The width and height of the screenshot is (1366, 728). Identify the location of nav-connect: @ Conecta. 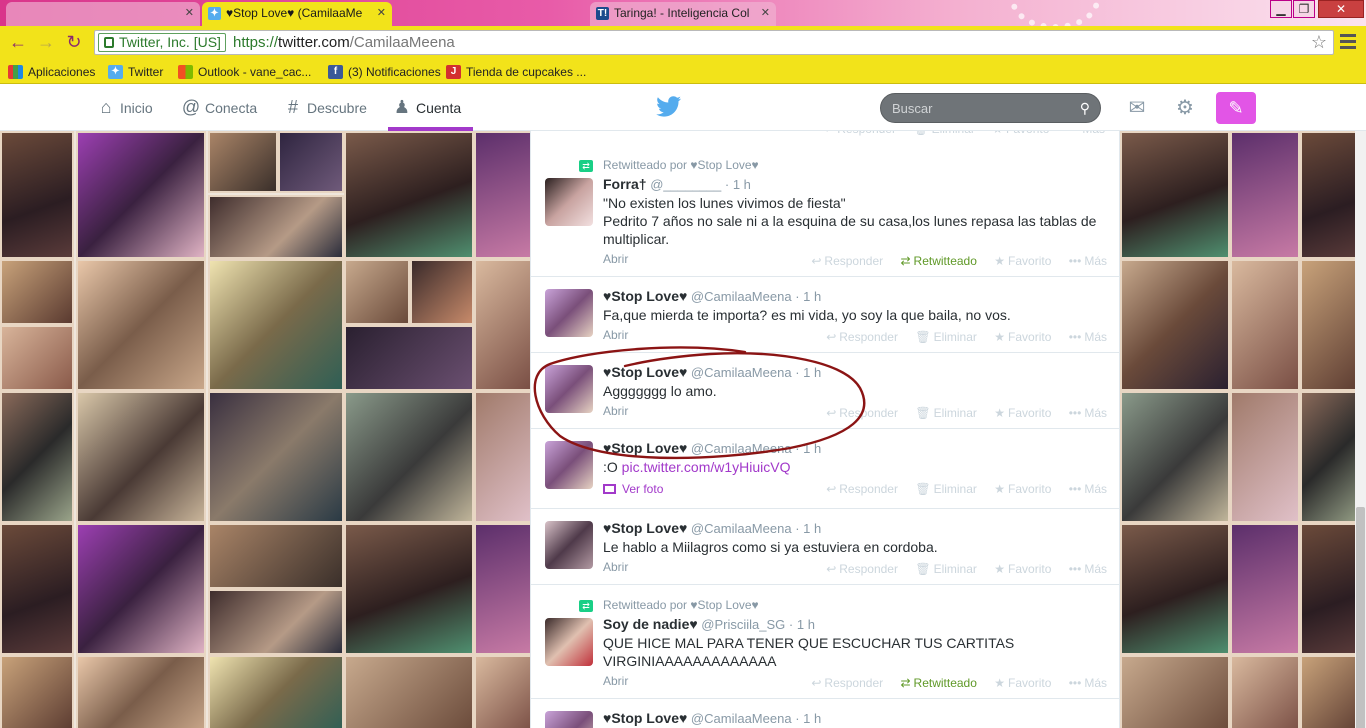
(219, 107).